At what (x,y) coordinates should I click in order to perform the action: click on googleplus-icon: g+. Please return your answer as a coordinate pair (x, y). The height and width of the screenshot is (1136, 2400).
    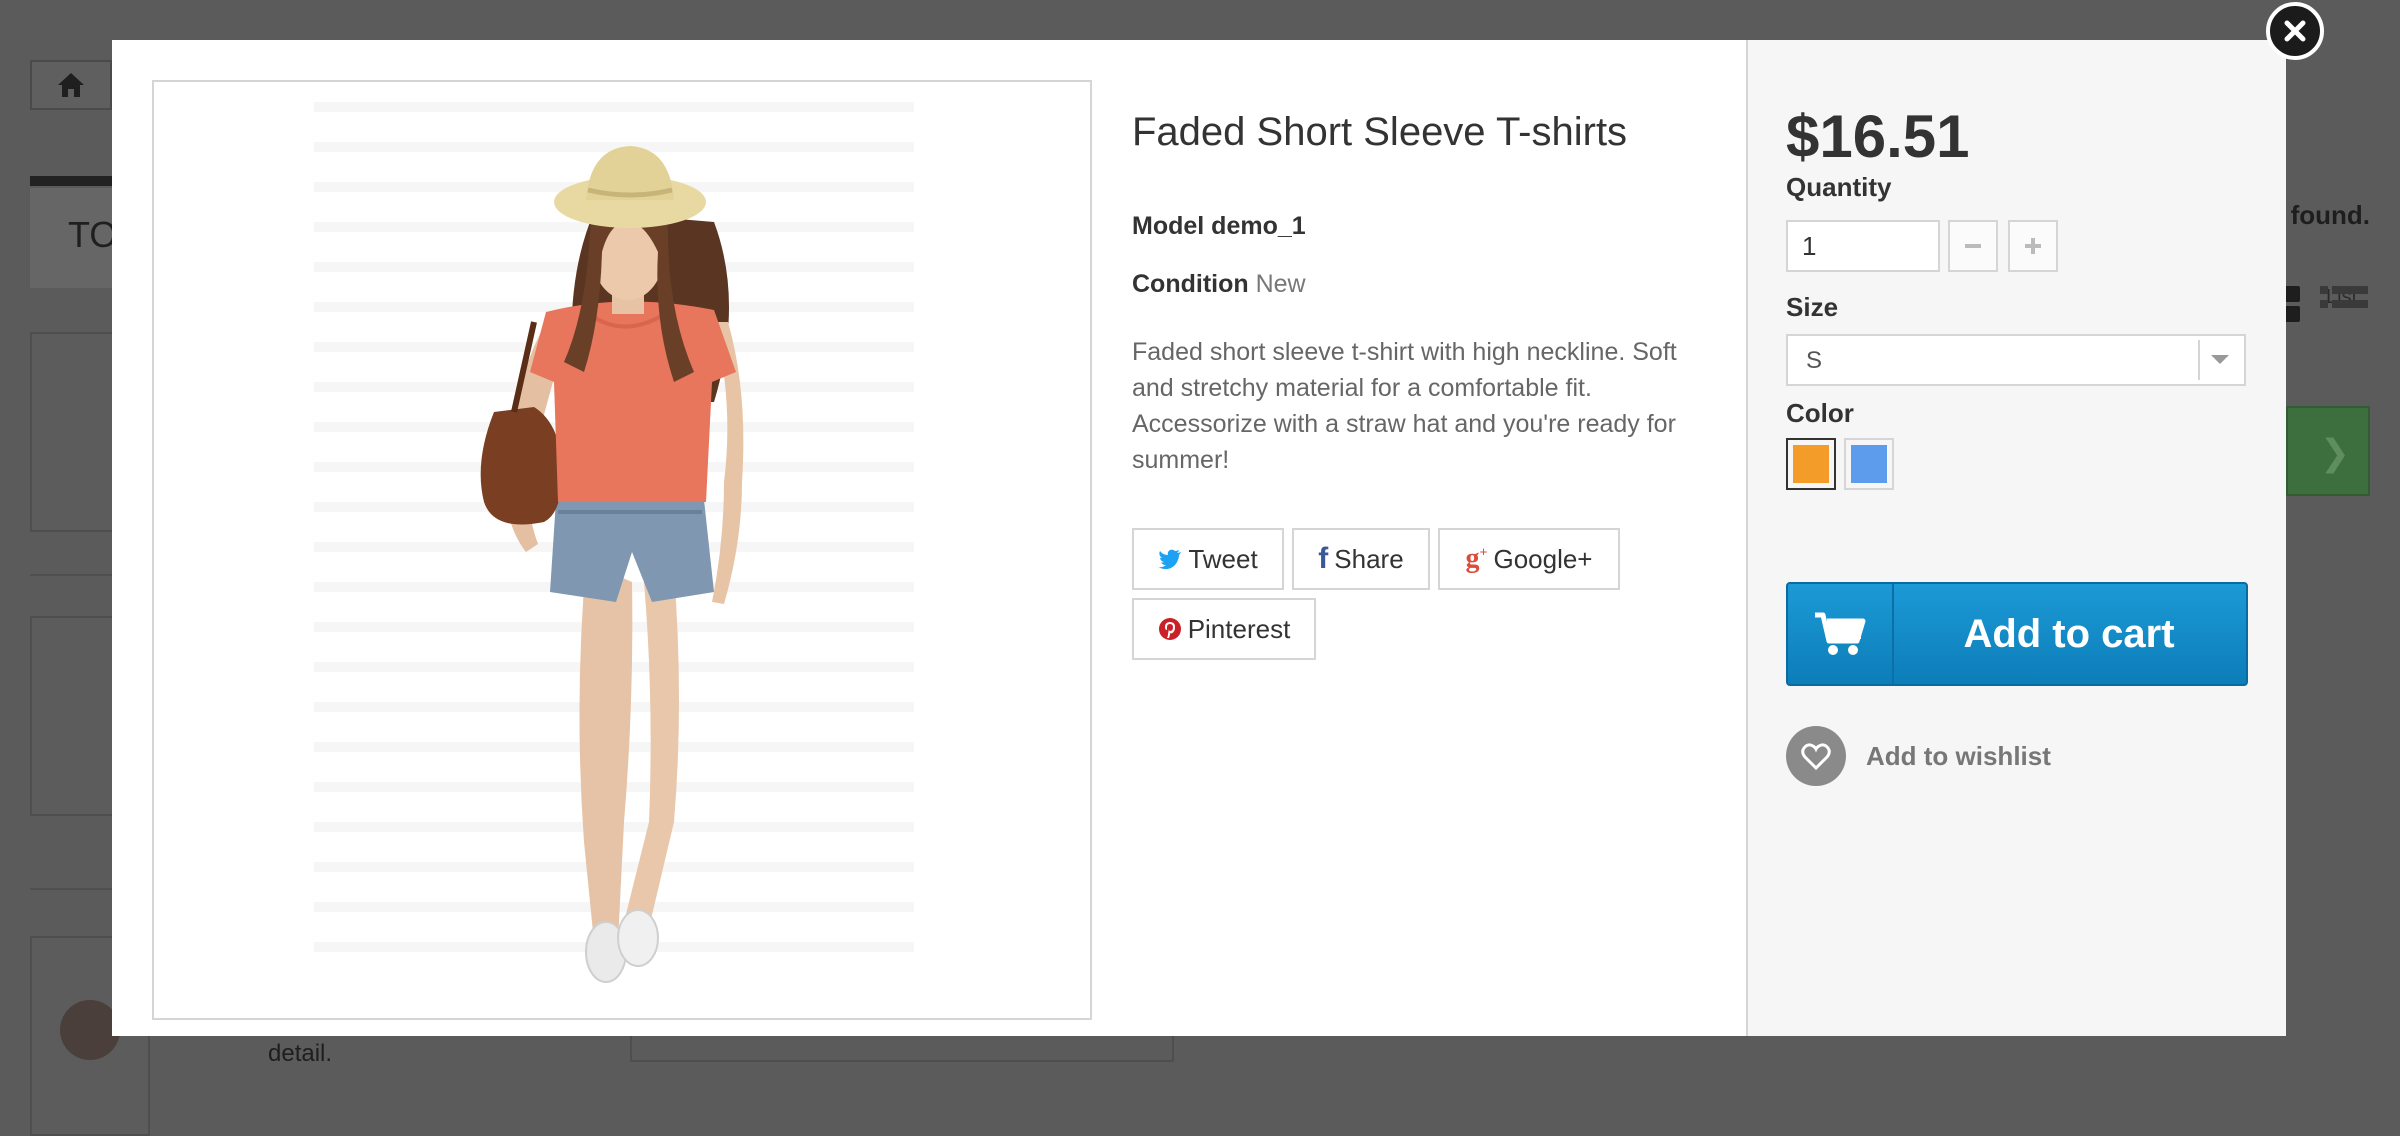
    Looking at the image, I should click on (1476, 558).